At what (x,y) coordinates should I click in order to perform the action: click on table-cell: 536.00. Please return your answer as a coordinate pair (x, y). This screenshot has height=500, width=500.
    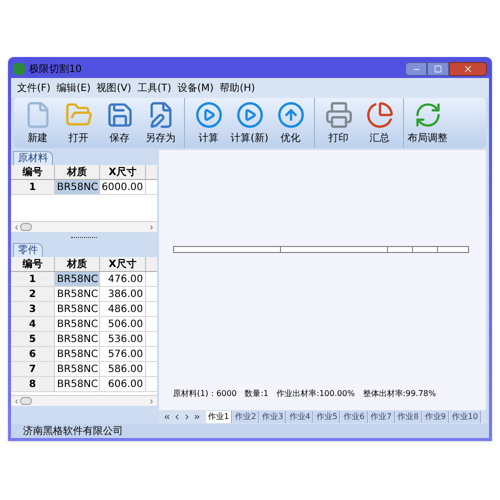
    Looking at the image, I should click on (123, 339).